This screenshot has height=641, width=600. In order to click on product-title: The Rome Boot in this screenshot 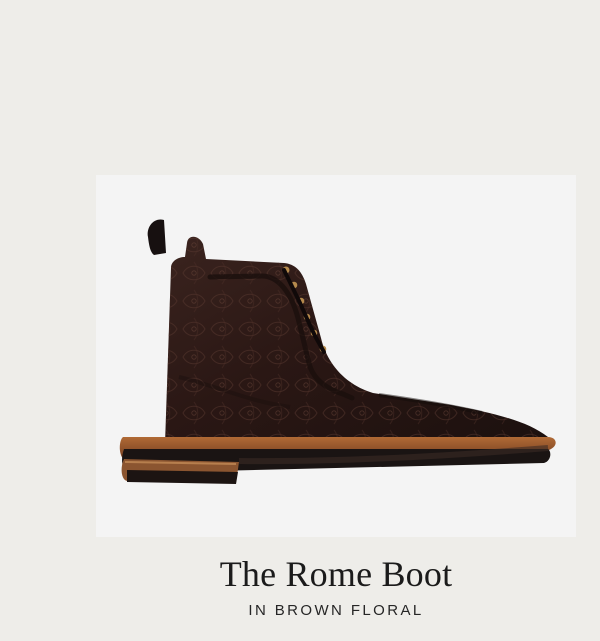, I will do `click(300, 574)`.